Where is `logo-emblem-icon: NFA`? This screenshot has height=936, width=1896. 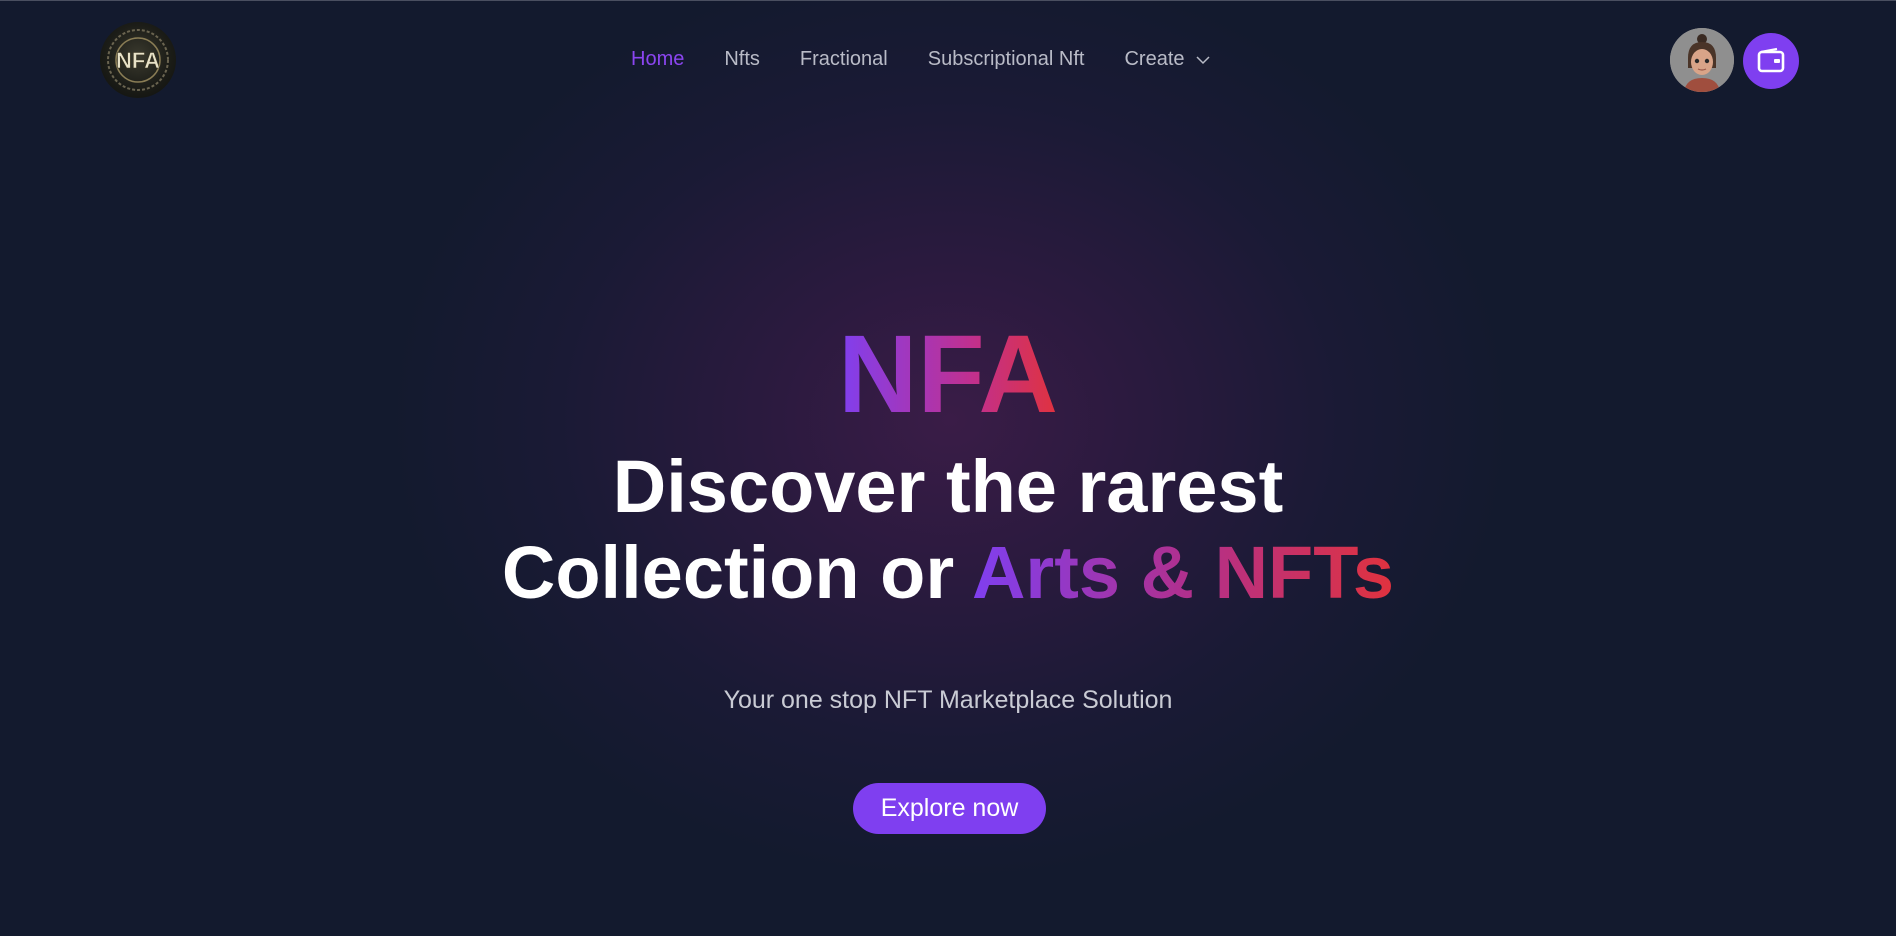
logo-emblem-icon: NFA is located at coordinates (138, 60).